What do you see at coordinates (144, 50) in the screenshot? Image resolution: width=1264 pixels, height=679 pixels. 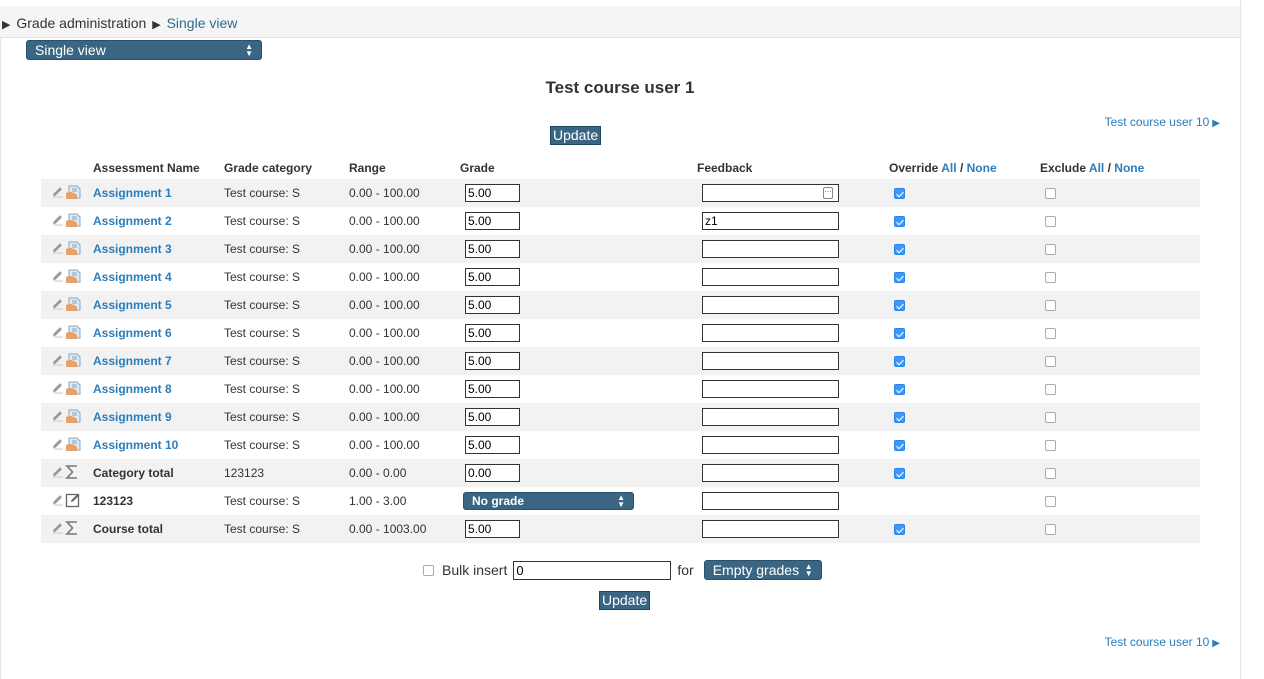 I see `view-select: Single view ▲ ▼` at bounding box center [144, 50].